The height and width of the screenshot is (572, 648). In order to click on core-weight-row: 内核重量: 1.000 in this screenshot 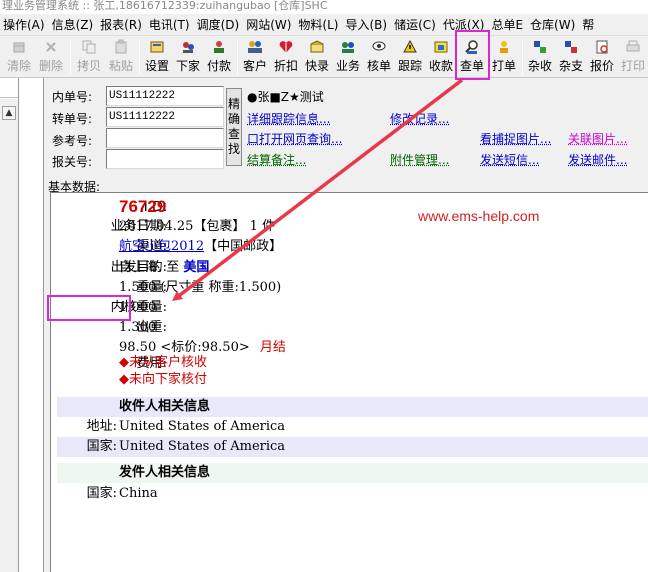, I will do `click(349, 308)`.